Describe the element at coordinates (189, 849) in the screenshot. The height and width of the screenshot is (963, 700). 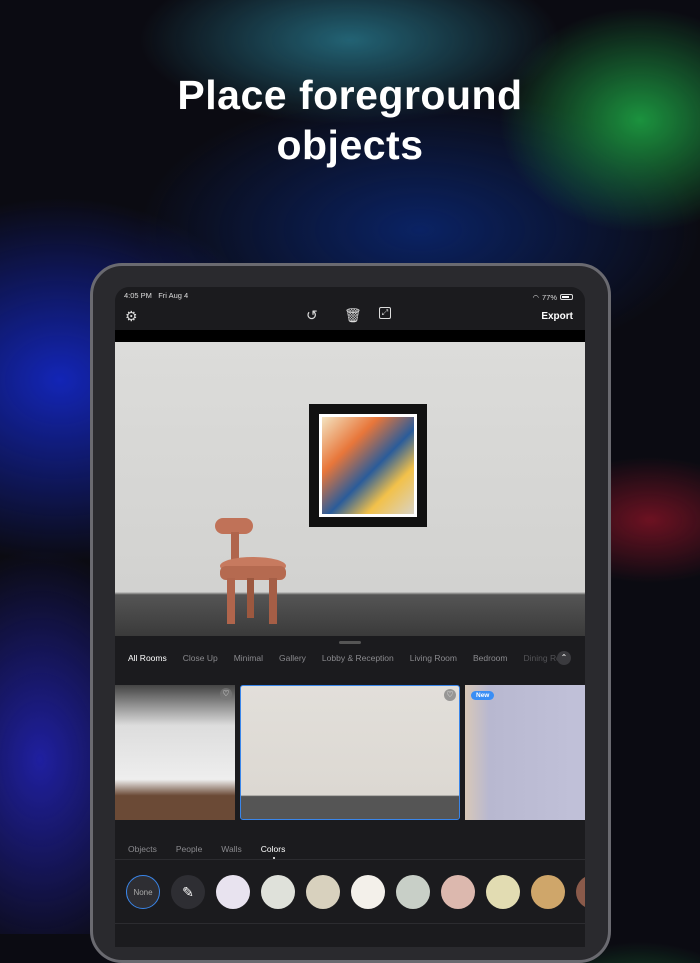
I see `tab-people: People` at that location.